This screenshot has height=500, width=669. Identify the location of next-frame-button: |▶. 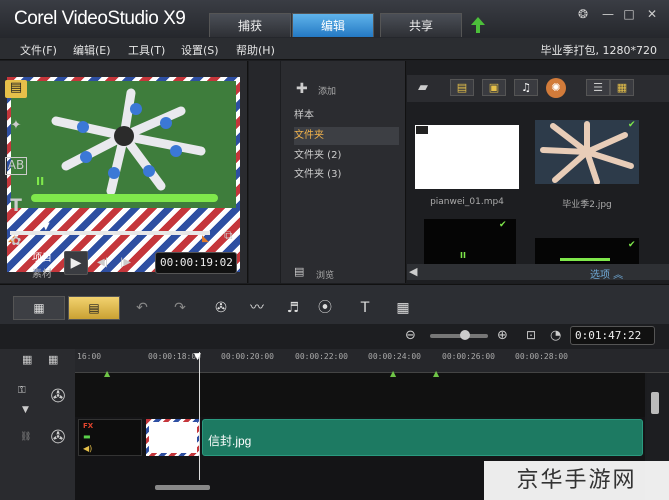
(125, 262).